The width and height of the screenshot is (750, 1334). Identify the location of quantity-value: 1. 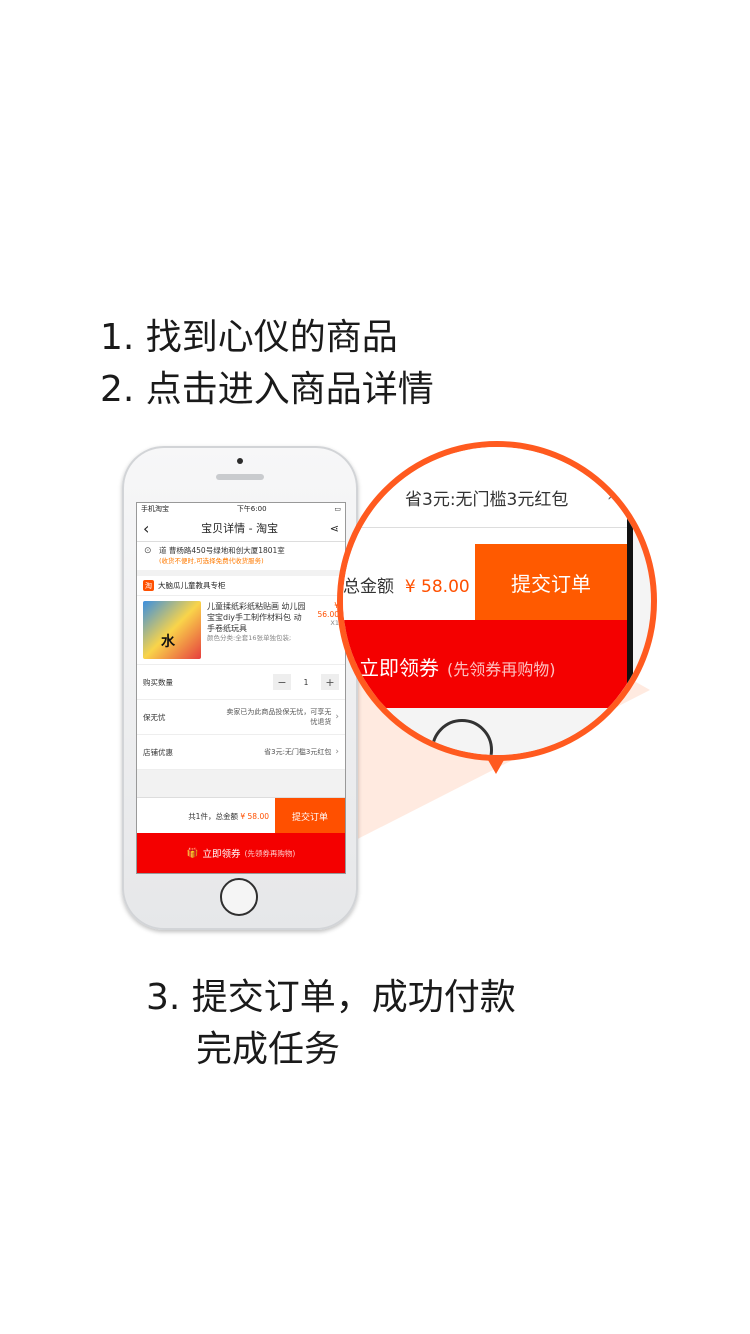
(306, 682).